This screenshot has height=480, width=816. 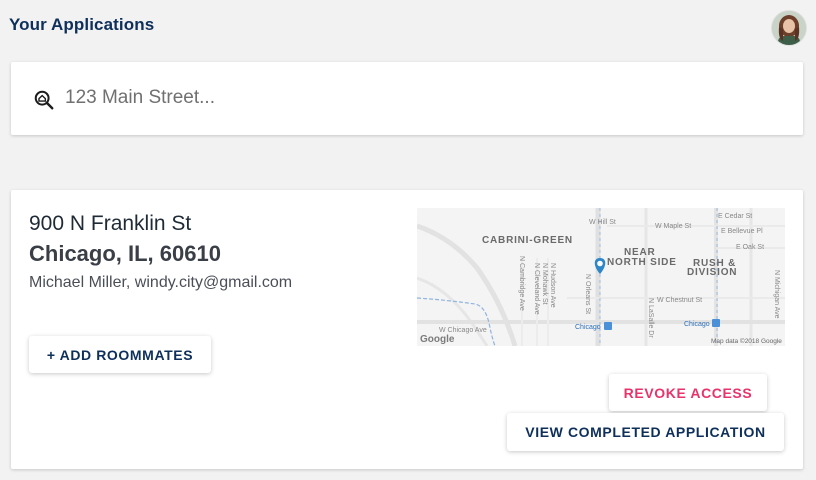 What do you see at coordinates (463, 330) in the screenshot?
I see `map-label-w-chicago: W Chicago Ave` at bounding box center [463, 330].